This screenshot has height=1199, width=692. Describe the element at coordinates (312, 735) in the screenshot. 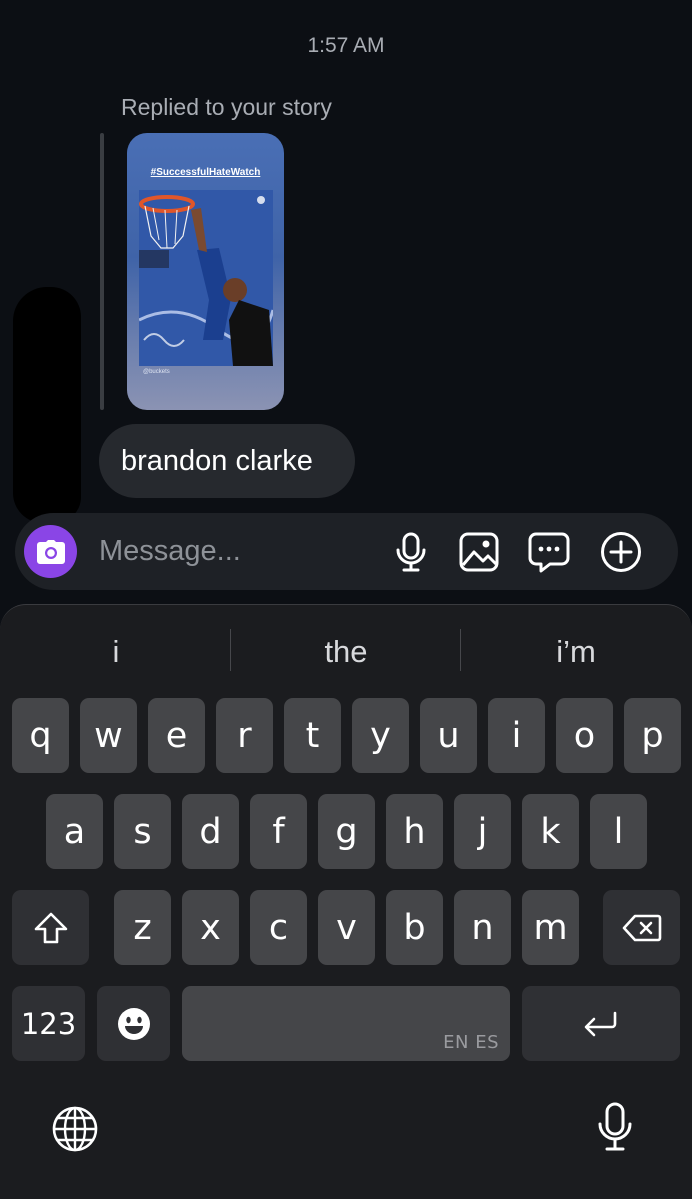

I see `key-t: t` at that location.